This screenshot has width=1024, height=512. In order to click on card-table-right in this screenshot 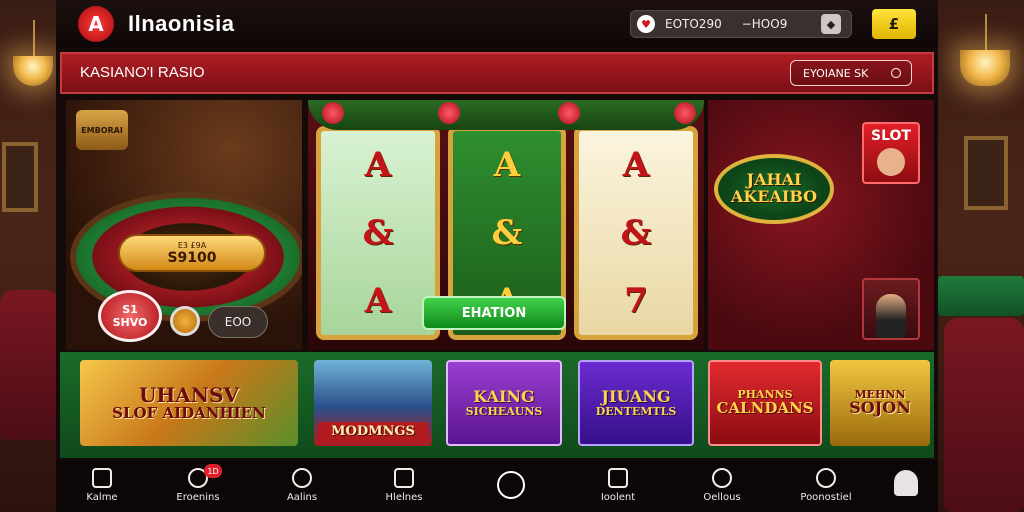, I will do `click(981, 296)`.